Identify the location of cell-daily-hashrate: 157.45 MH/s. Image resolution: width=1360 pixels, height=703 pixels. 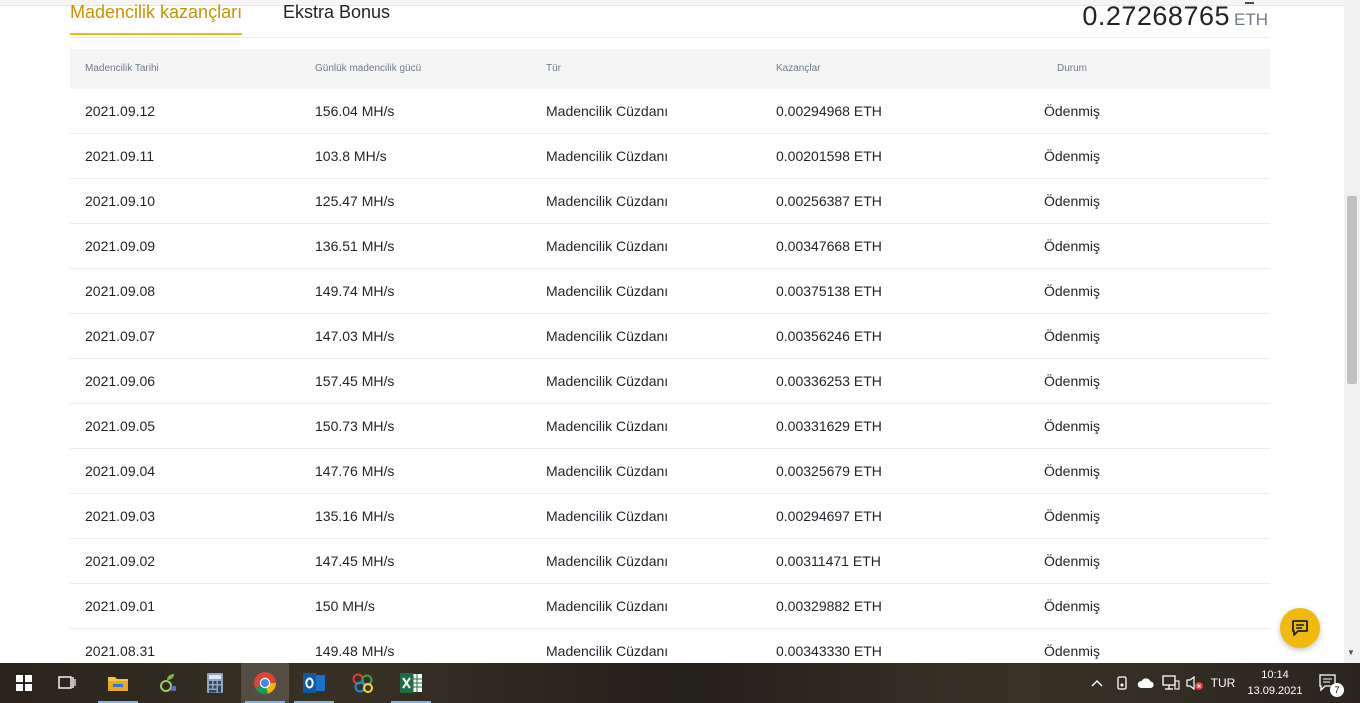
(355, 381).